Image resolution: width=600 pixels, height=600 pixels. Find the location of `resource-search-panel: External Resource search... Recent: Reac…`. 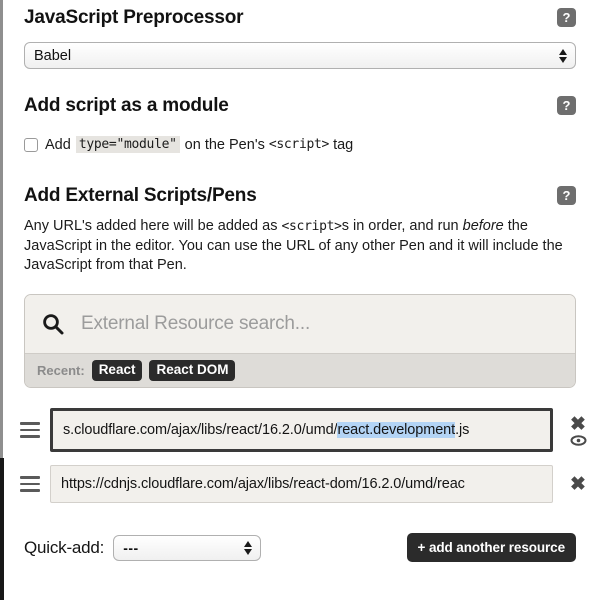

resource-search-panel: External Resource search... Recent: Reac… is located at coordinates (300, 341).